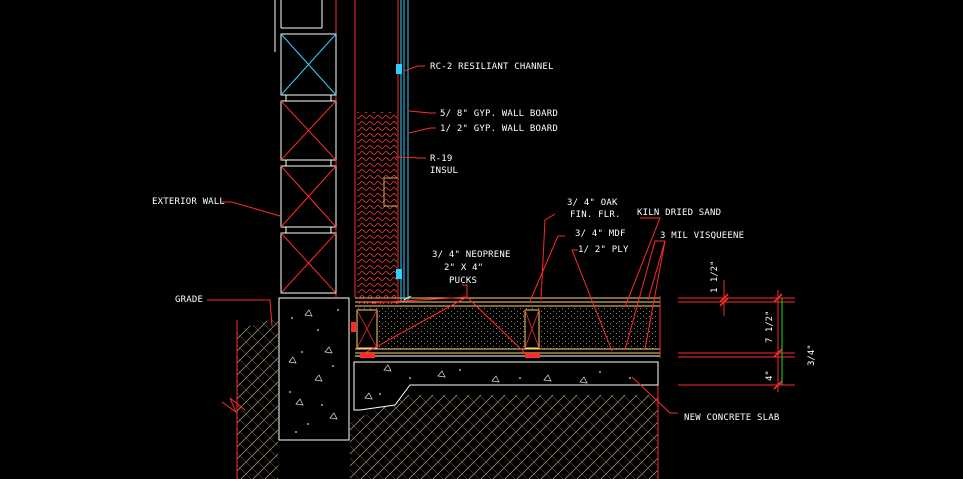 This screenshot has width=963, height=479. What do you see at coordinates (600, 234) in the screenshot?
I see `label-mdf: 3/ 4" MDF` at bounding box center [600, 234].